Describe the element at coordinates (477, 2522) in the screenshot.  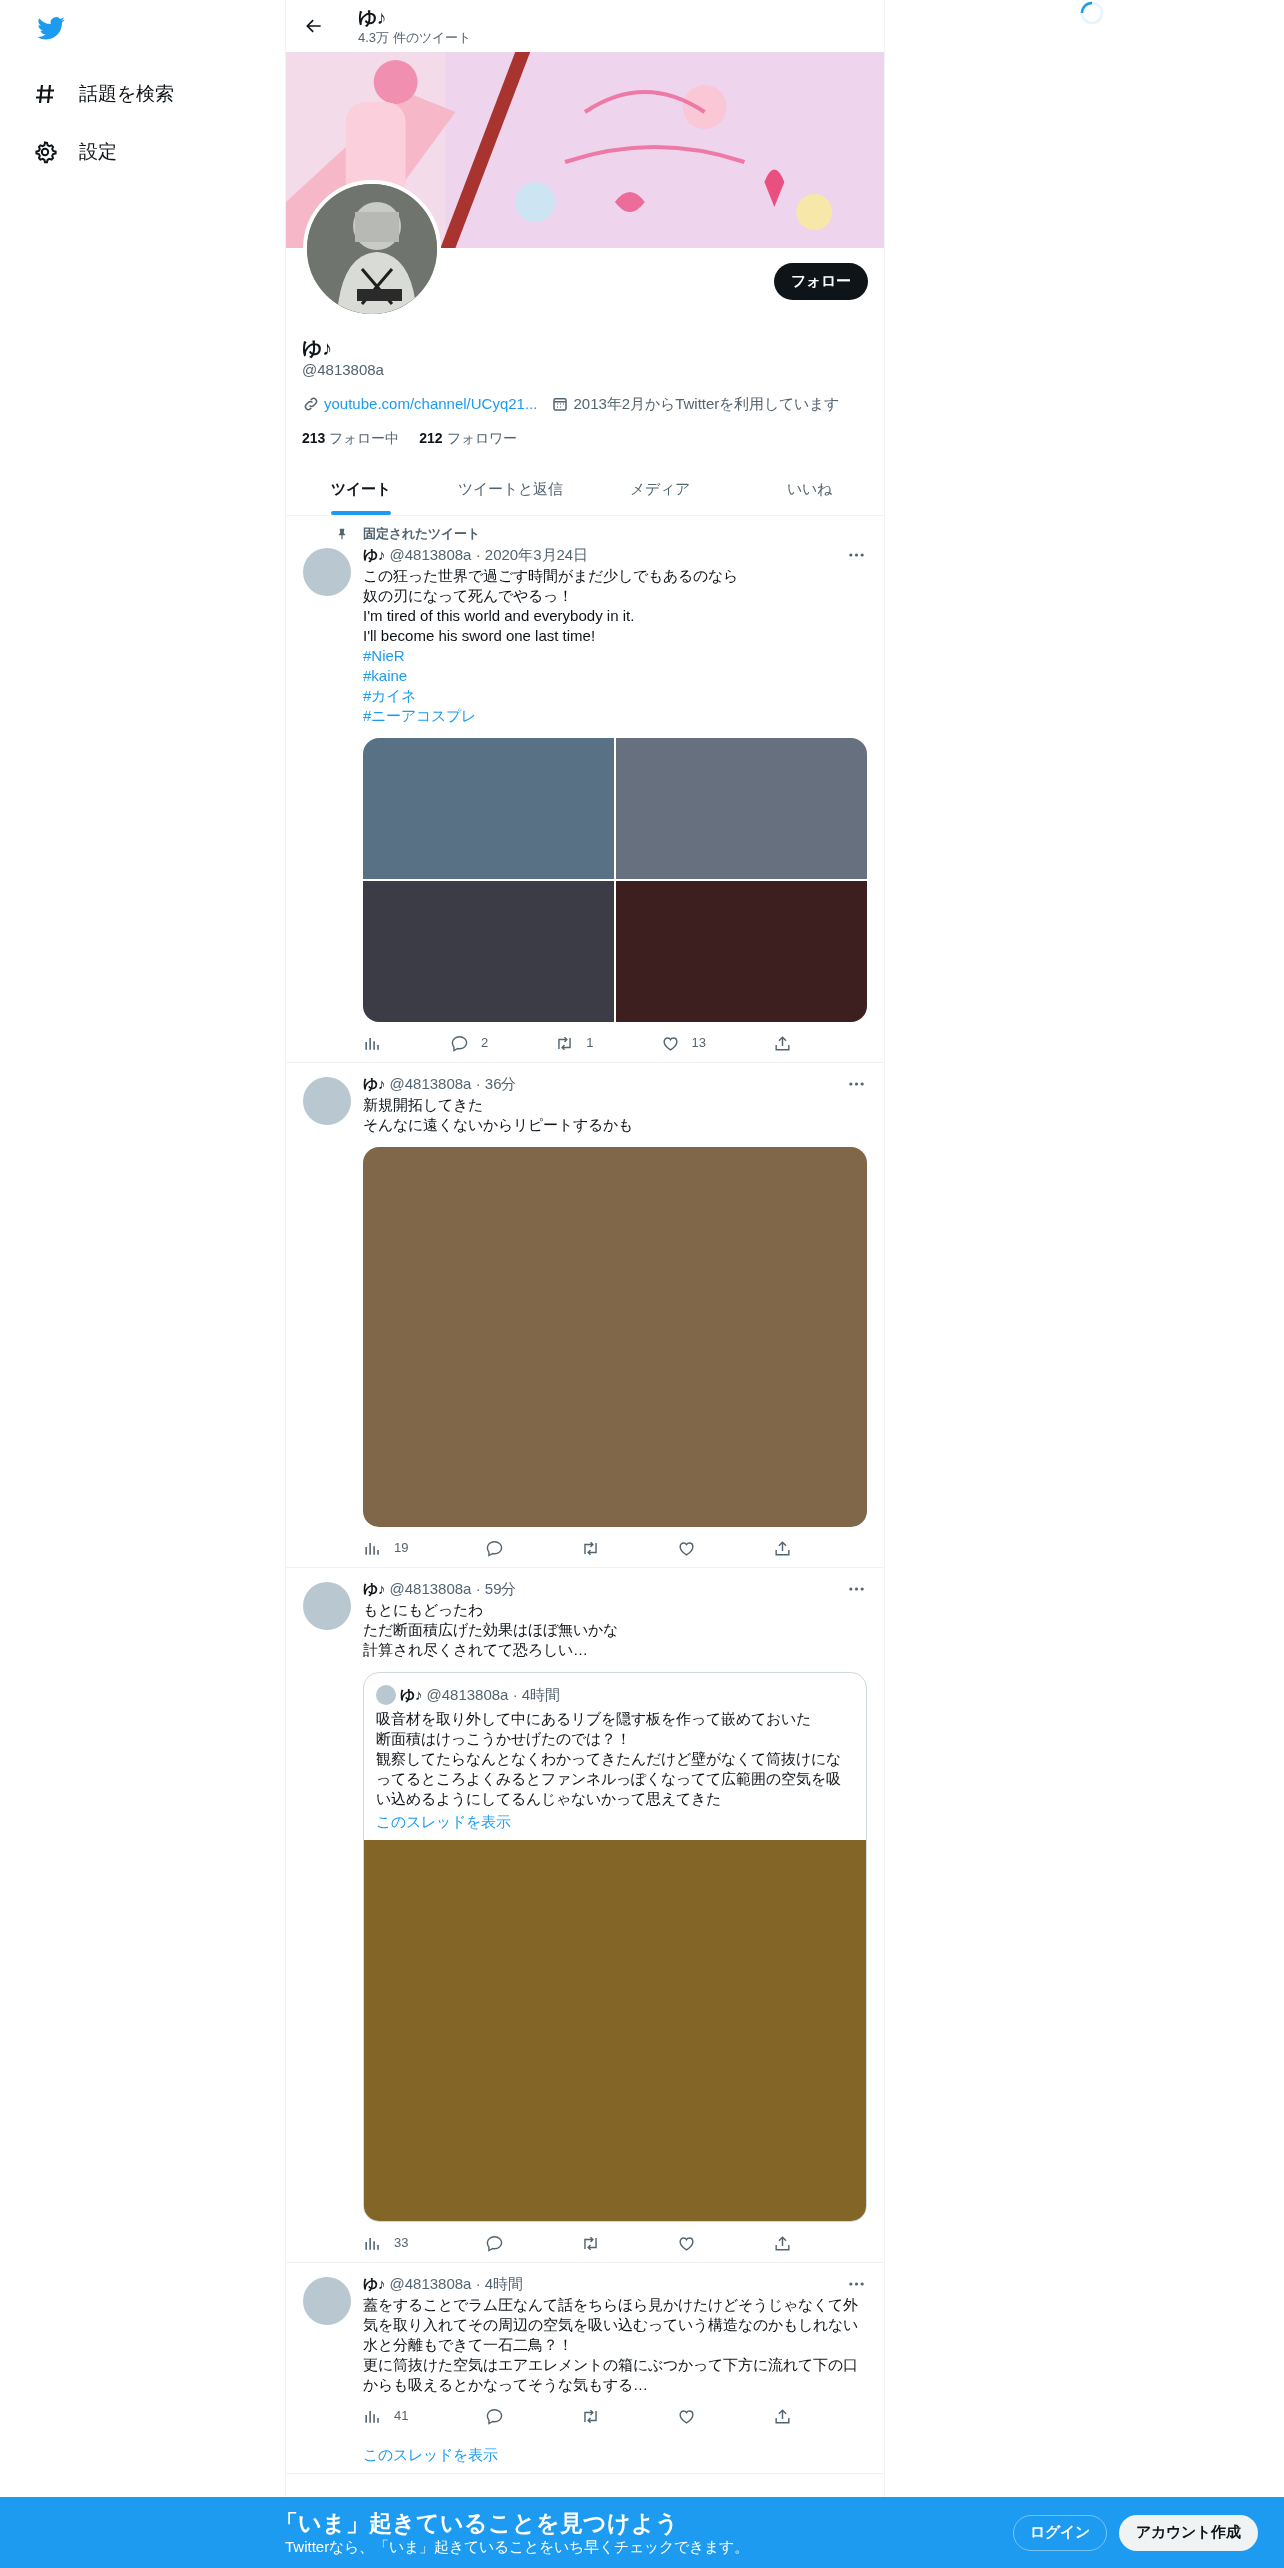
I see `banner-title: 「いま」起きていることを見つけよう` at that location.